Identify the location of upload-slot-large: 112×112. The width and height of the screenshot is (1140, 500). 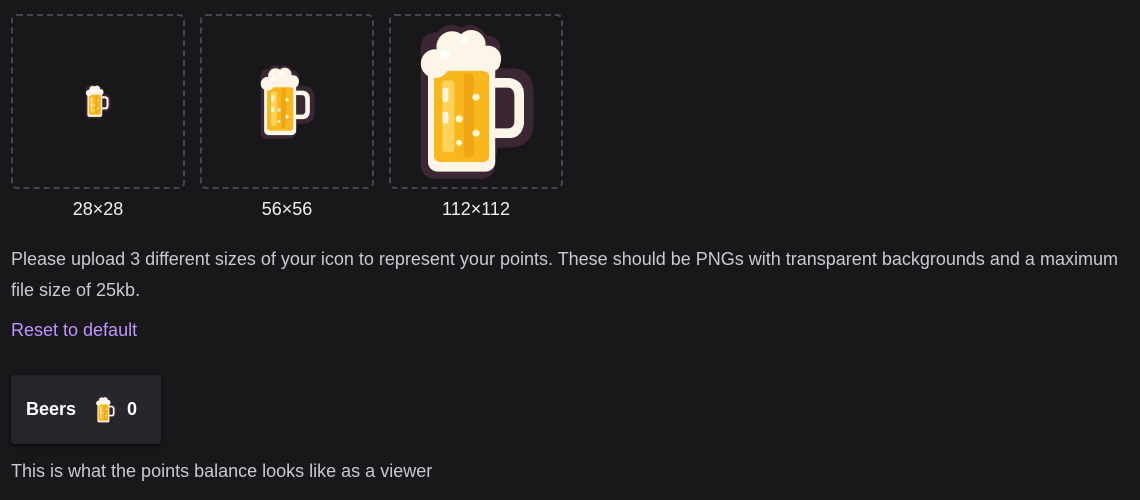
(476, 117).